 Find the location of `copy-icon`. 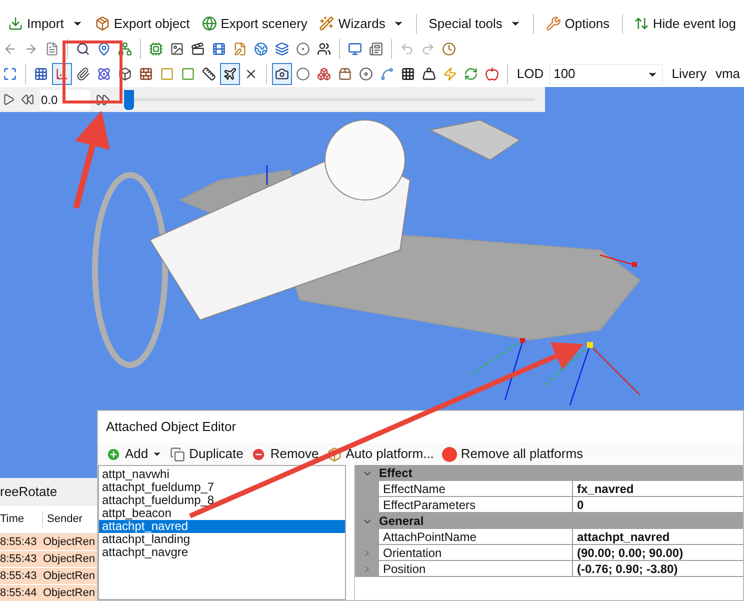

copy-icon is located at coordinates (178, 454).